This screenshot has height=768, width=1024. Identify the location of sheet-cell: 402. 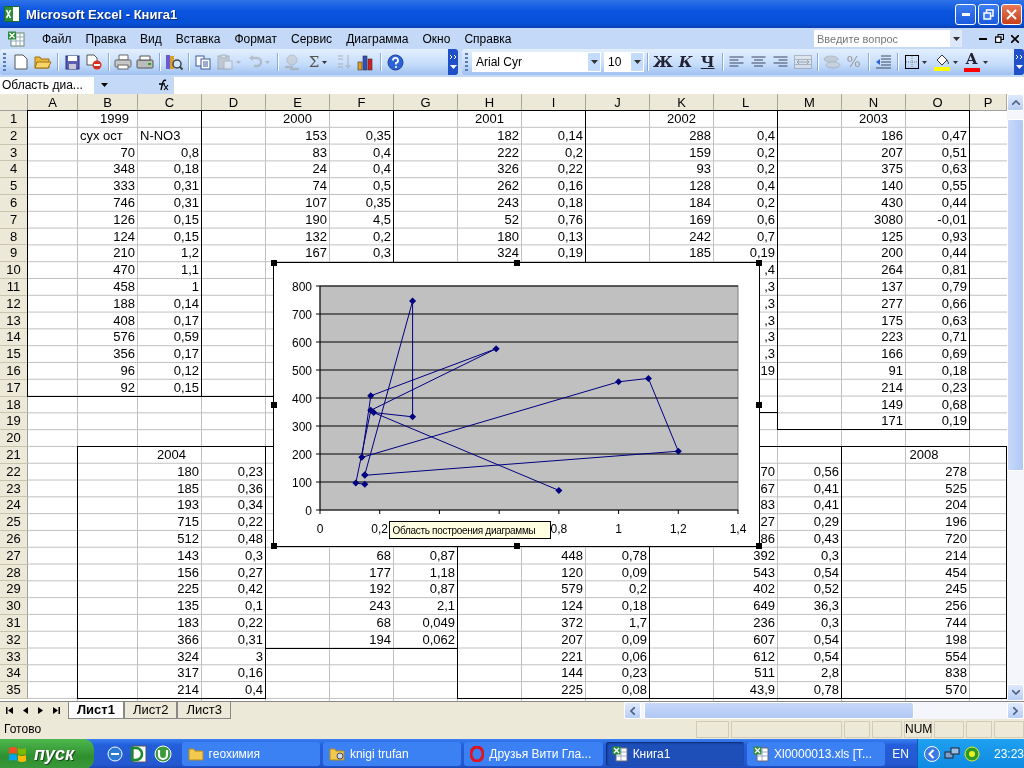
(764, 590).